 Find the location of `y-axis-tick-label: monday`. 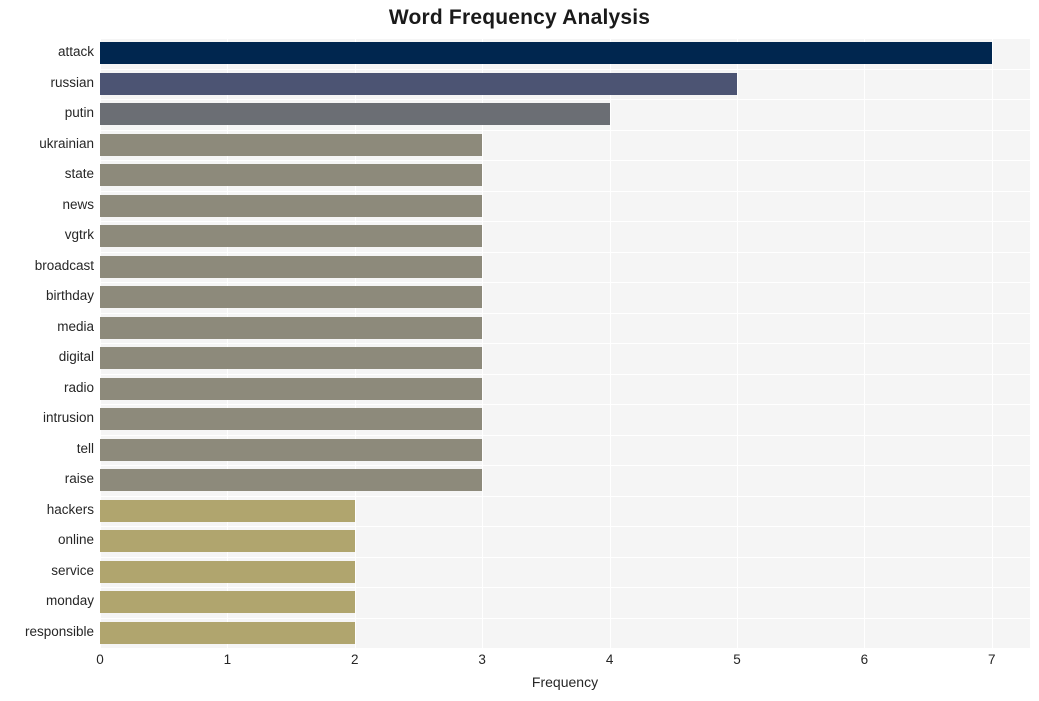

y-axis-tick-label: monday is located at coordinates (69, 601).